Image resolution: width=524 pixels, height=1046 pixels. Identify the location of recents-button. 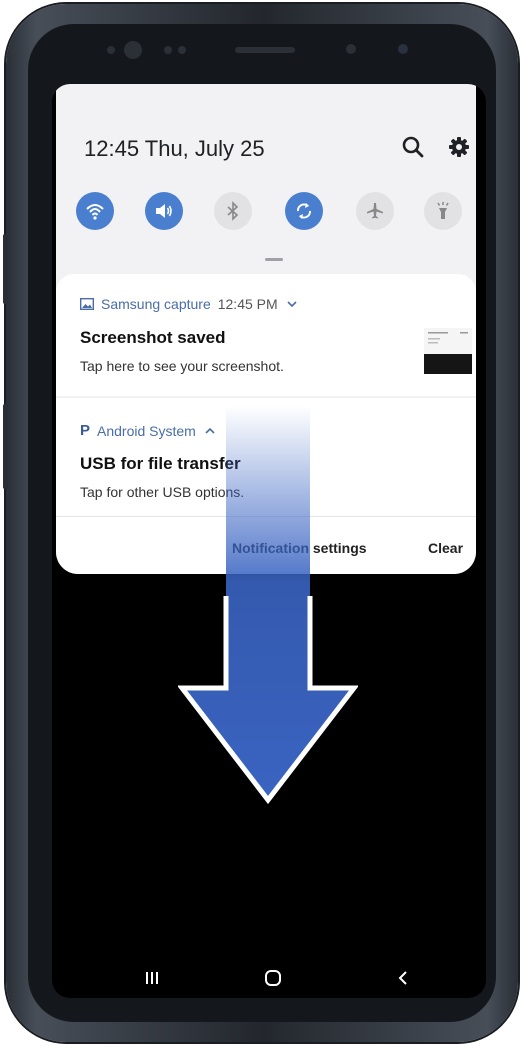
(152, 978).